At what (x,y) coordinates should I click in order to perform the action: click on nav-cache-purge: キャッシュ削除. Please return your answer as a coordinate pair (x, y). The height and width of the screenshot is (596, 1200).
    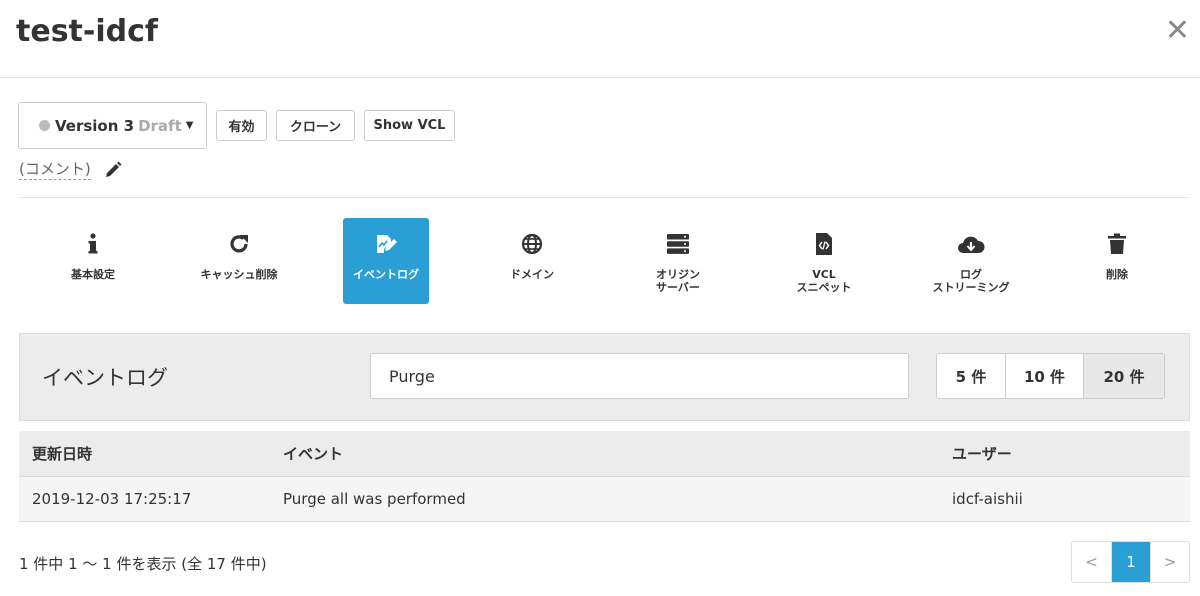
    Looking at the image, I should click on (239, 261).